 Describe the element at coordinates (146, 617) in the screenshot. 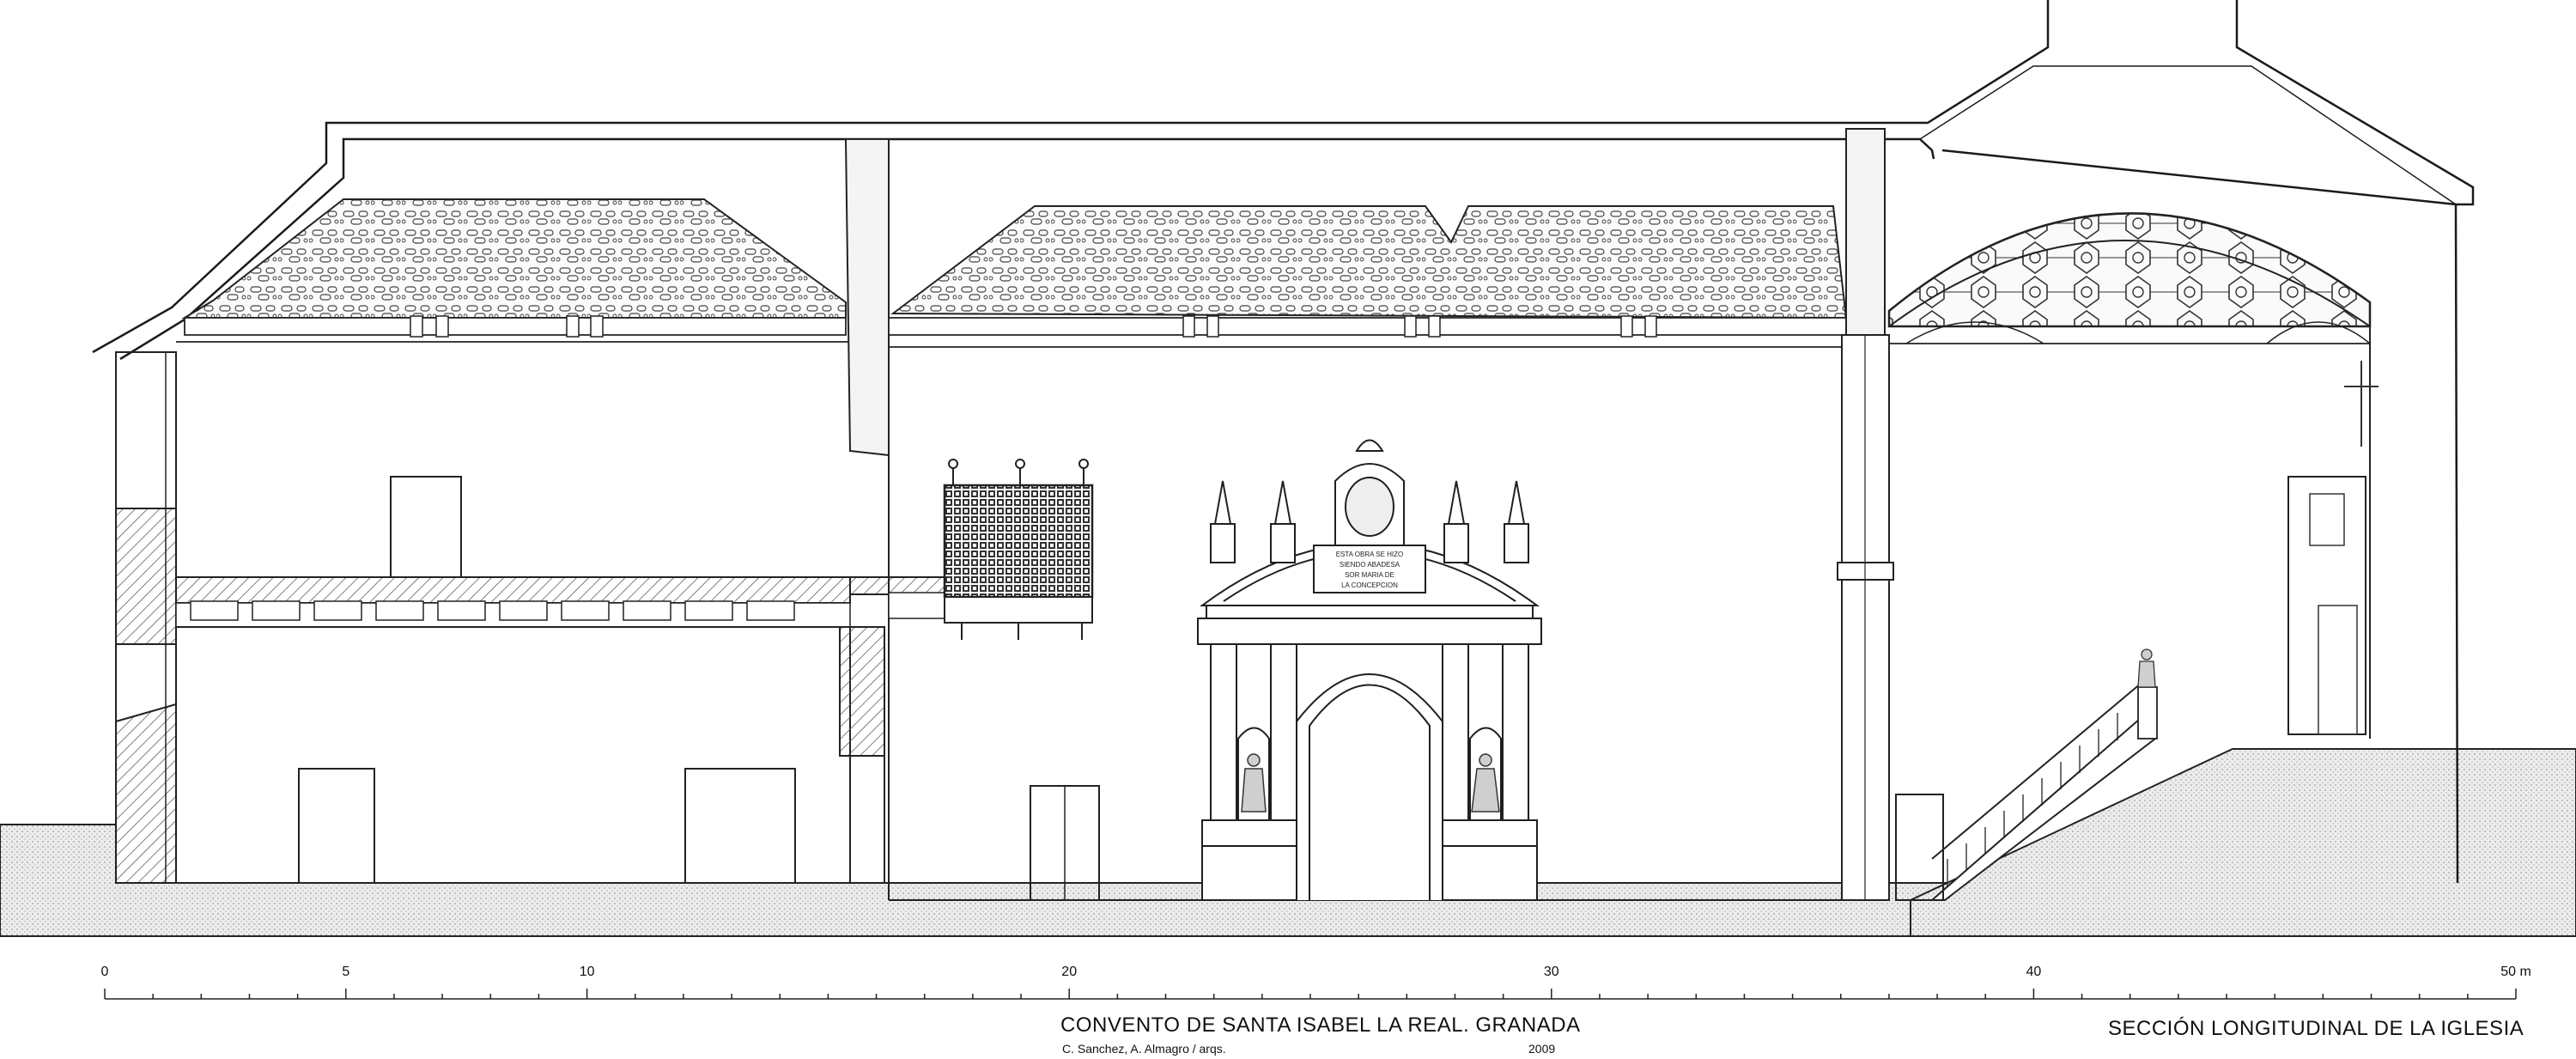

I see `left-wall` at that location.